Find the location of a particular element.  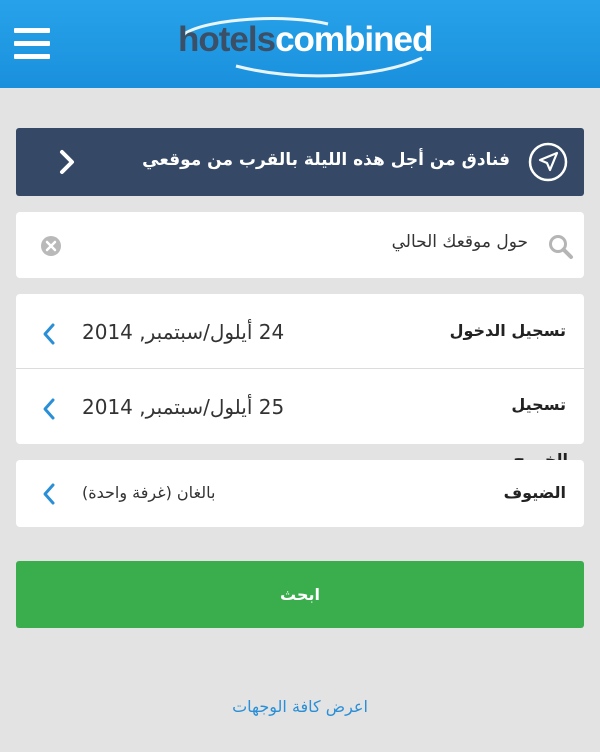

clear-icon is located at coordinates (51, 246).